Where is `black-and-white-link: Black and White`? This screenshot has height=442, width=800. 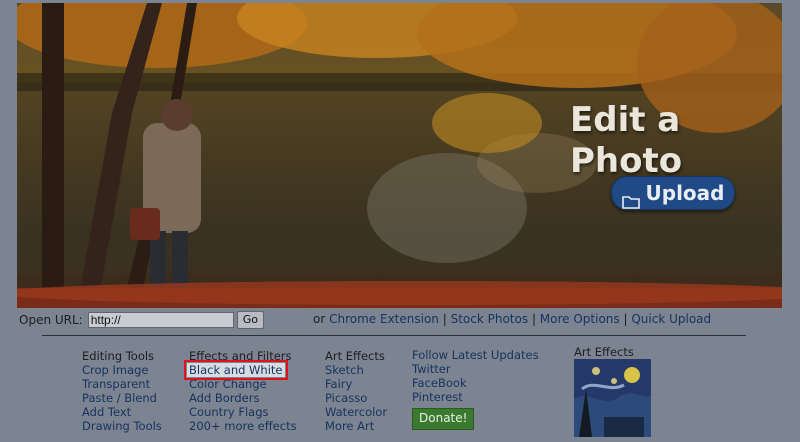
black-and-white-link: Black and White is located at coordinates (236, 369).